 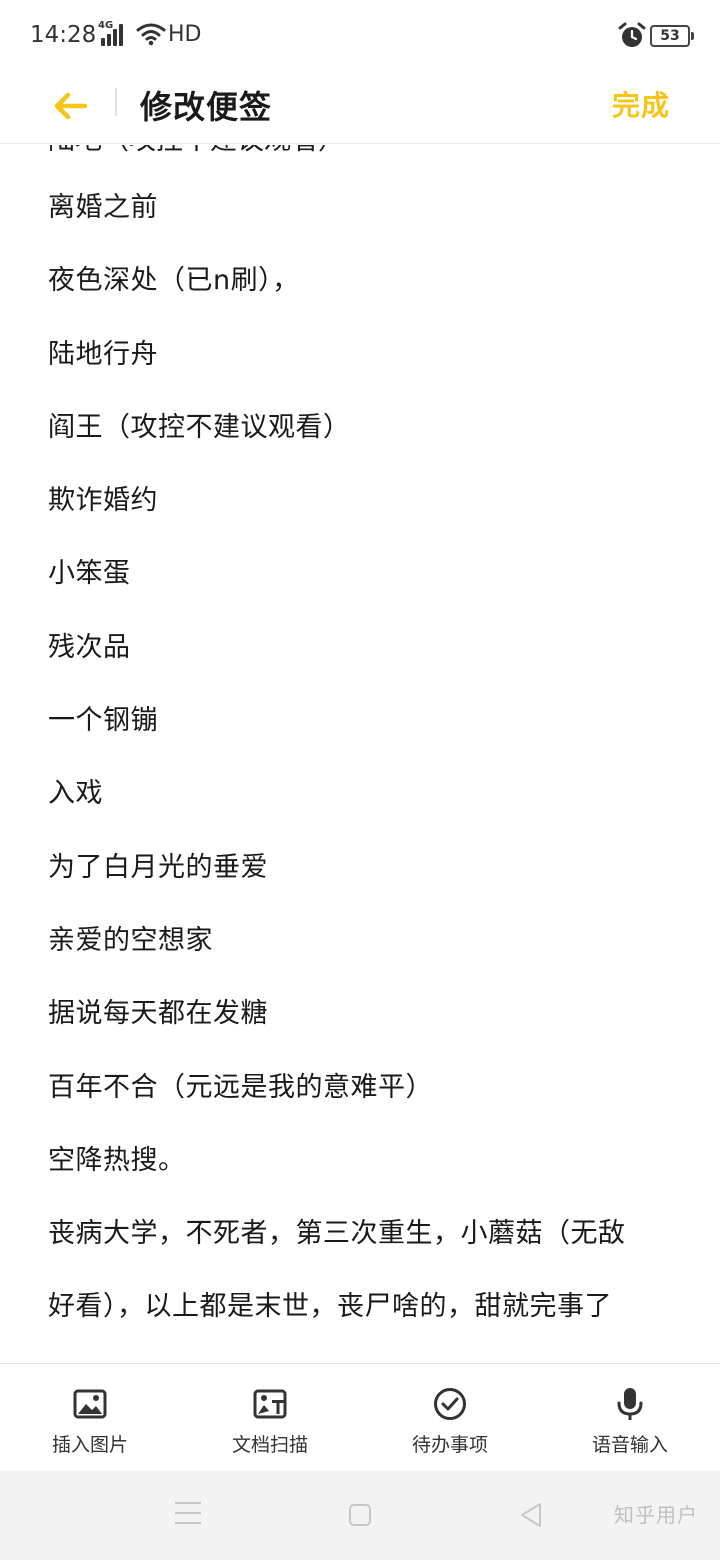 I want to click on battery-icon: 53, so click(x=672, y=36).